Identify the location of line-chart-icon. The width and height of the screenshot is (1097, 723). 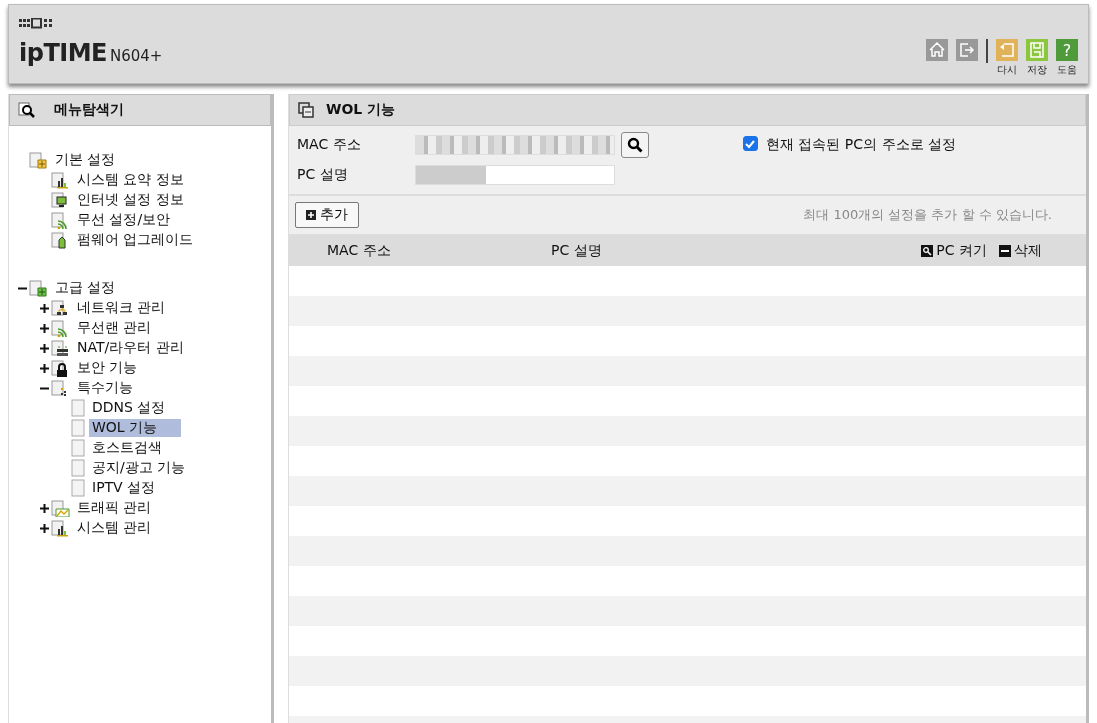
(60, 508).